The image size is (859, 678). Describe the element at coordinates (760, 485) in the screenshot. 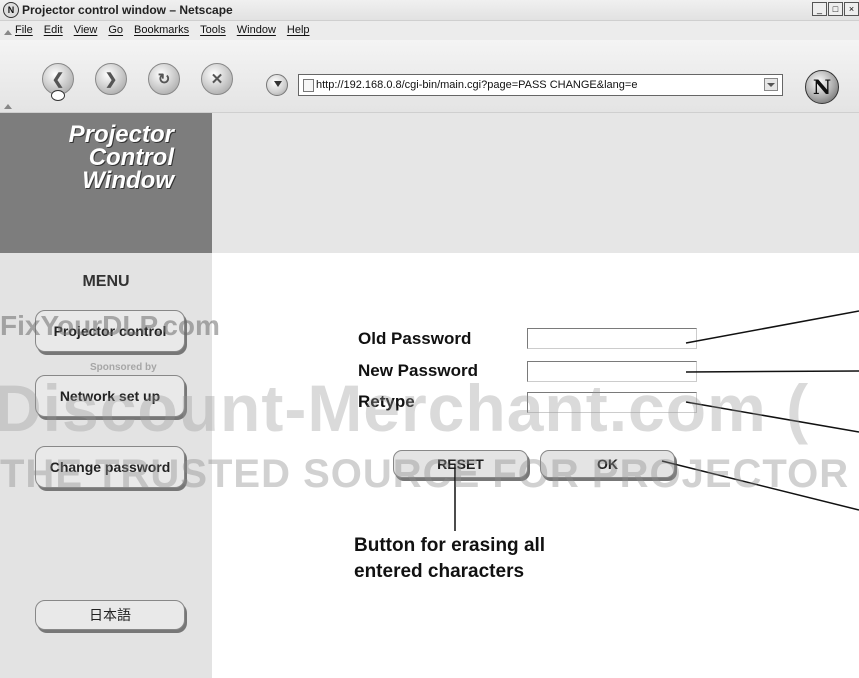

I see `ok-callout-line` at that location.